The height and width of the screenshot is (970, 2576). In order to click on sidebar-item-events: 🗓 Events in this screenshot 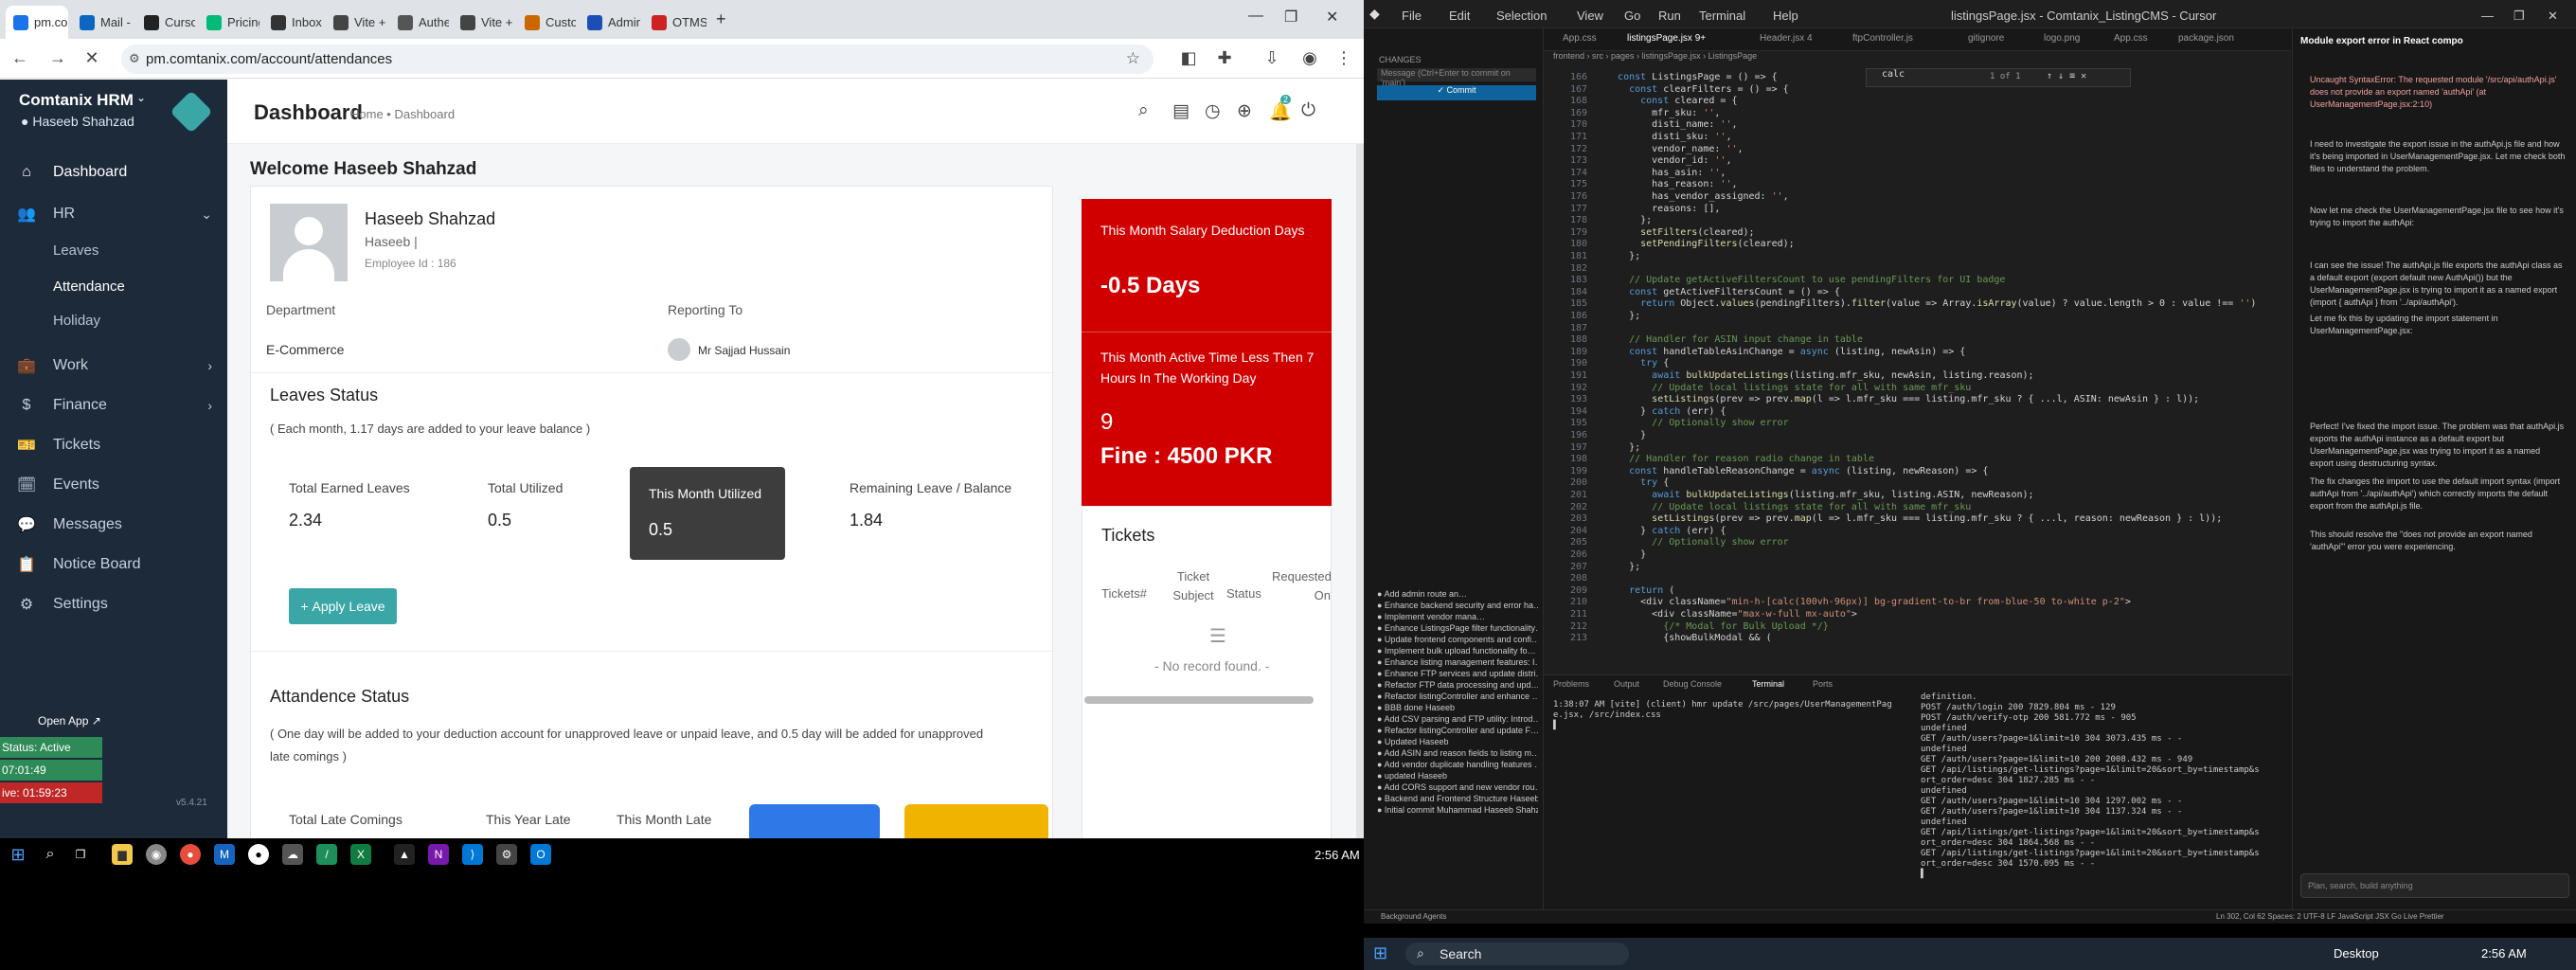, I will do `click(113, 485)`.